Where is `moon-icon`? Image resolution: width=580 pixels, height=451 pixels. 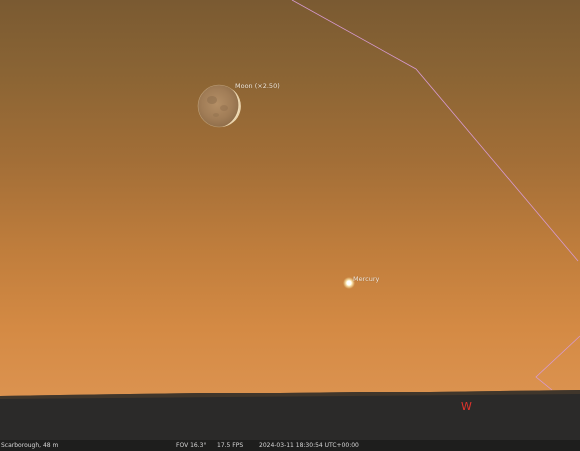 moon-icon is located at coordinates (219, 106).